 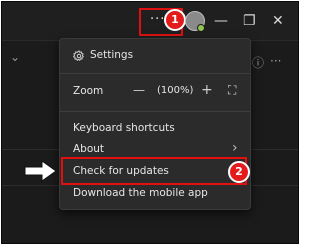 What do you see at coordinates (239, 172) in the screenshot?
I see `annotation-step-2: 2` at bounding box center [239, 172].